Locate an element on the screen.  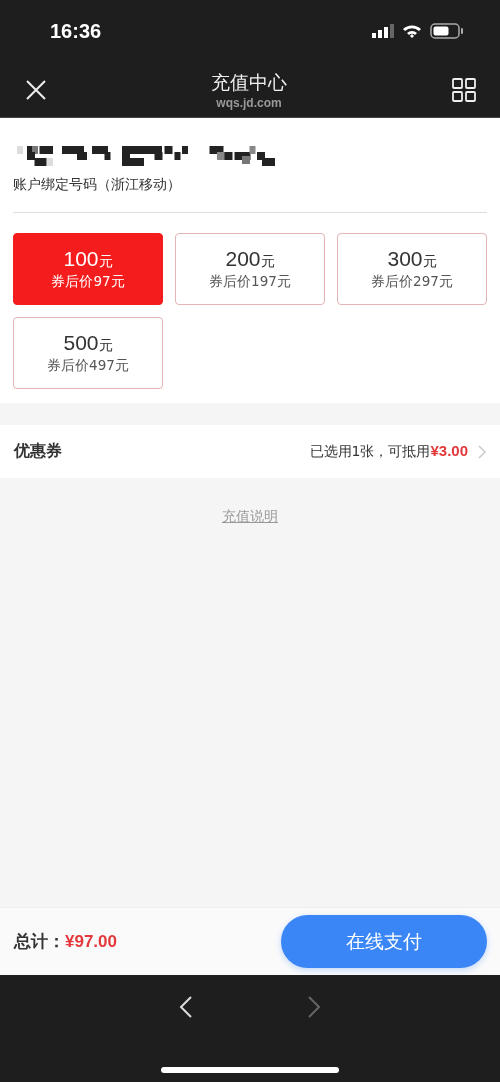
coupon-row: 优惠券 已选用1张，可抵用¥3.00 is located at coordinates (250, 451).